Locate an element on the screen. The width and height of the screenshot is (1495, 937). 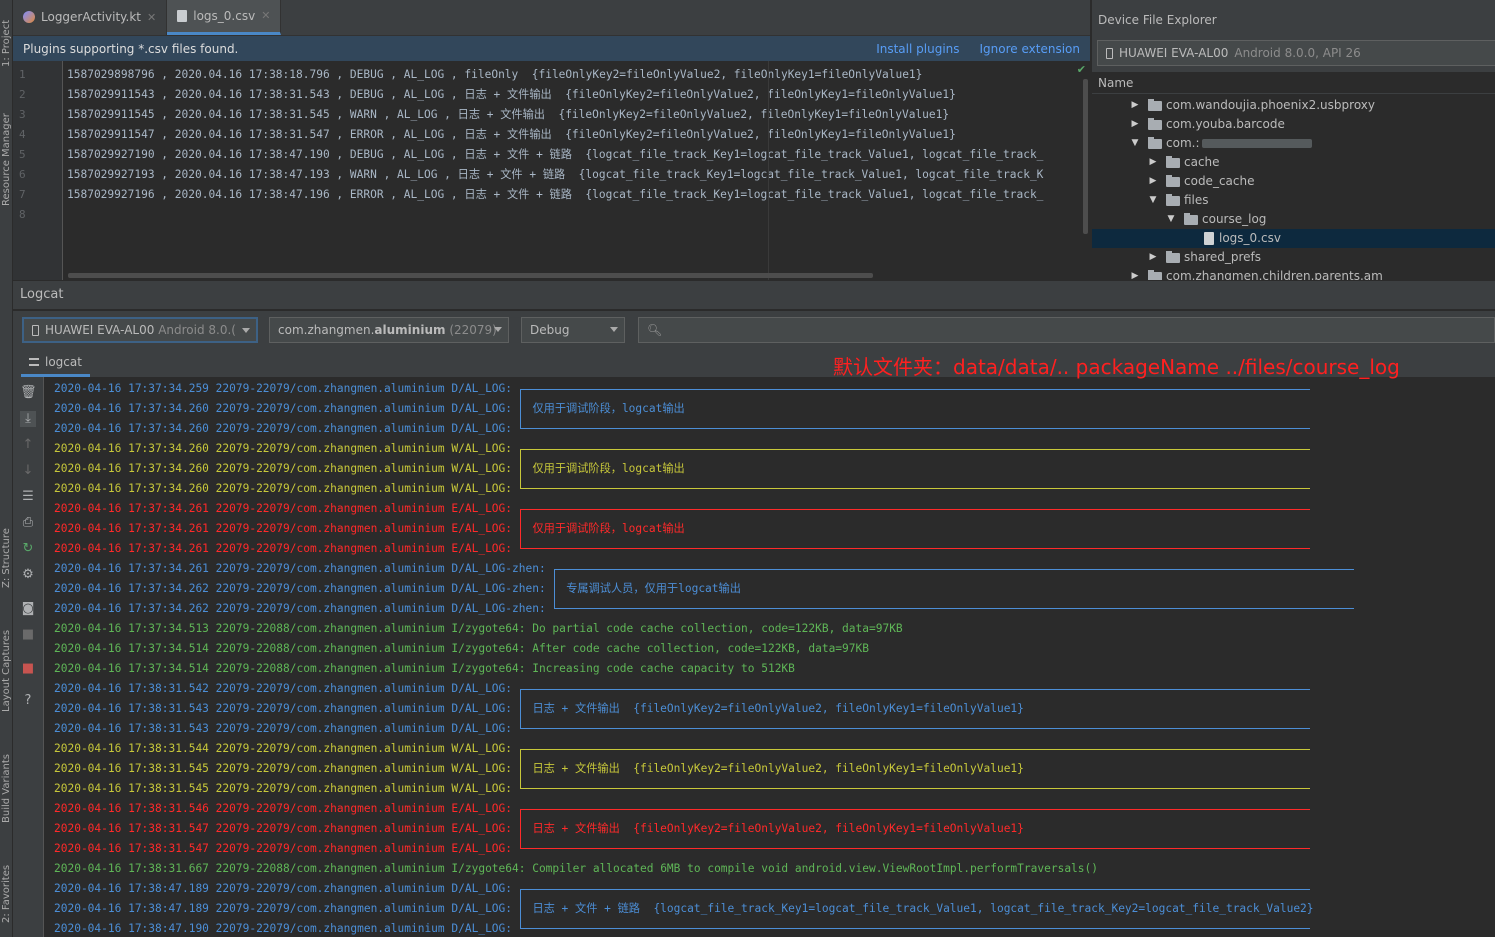
tree-item-folder: ▼ com.: is located at coordinates (1293, 143).